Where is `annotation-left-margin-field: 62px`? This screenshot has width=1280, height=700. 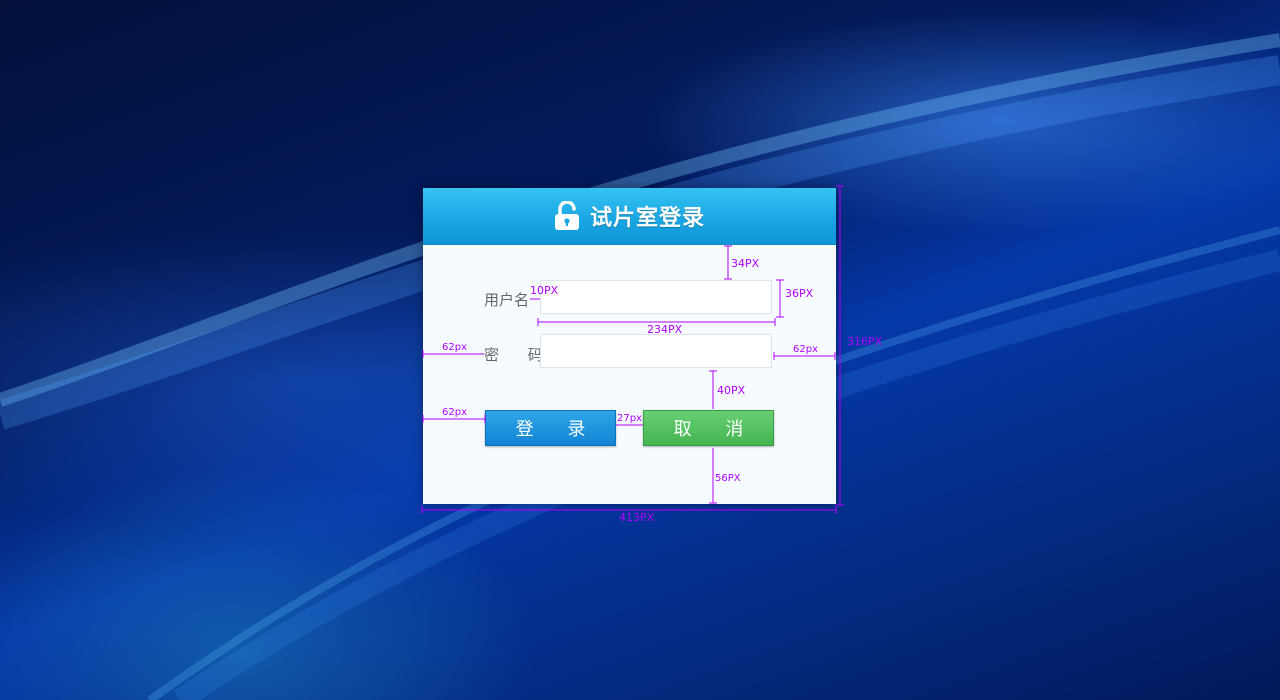 annotation-left-margin-field: 62px is located at coordinates (454, 347).